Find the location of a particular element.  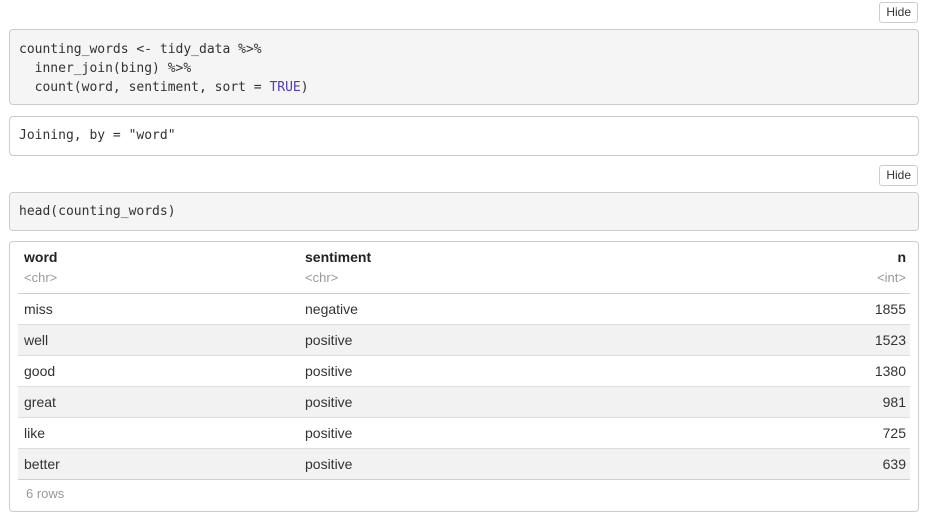

cell-word: good is located at coordinates (40, 371).